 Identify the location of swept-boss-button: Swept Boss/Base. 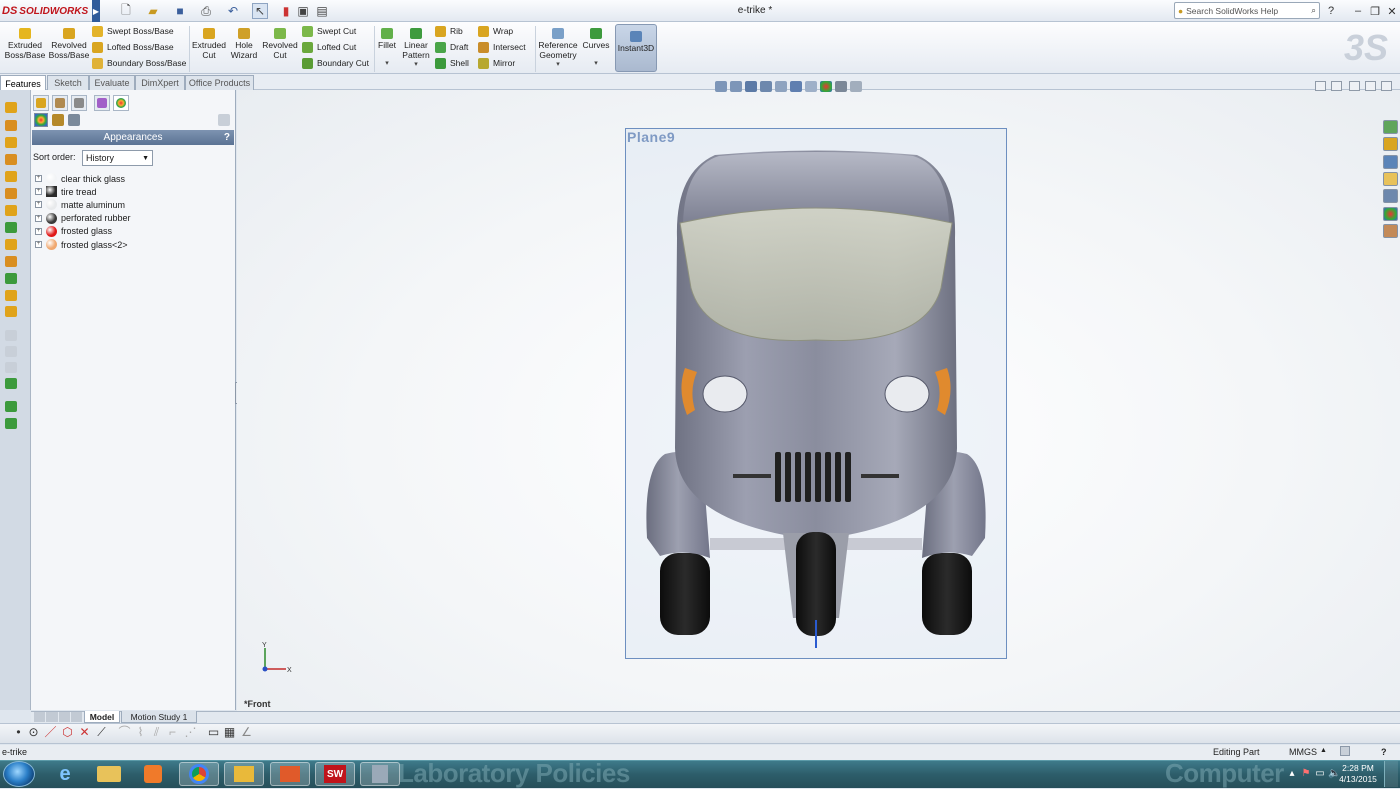
(140, 31).